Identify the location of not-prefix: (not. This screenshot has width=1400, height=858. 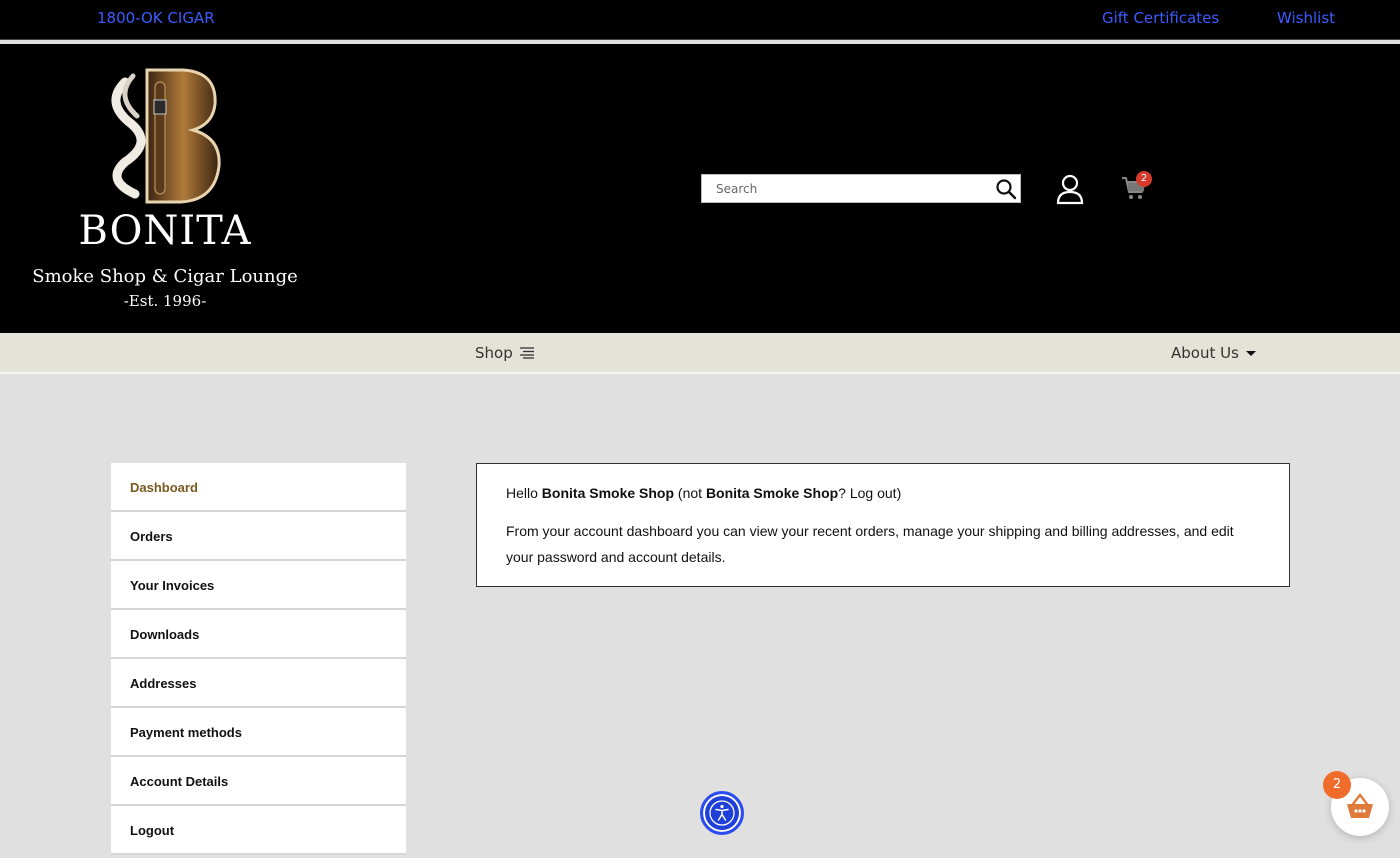
(690, 493).